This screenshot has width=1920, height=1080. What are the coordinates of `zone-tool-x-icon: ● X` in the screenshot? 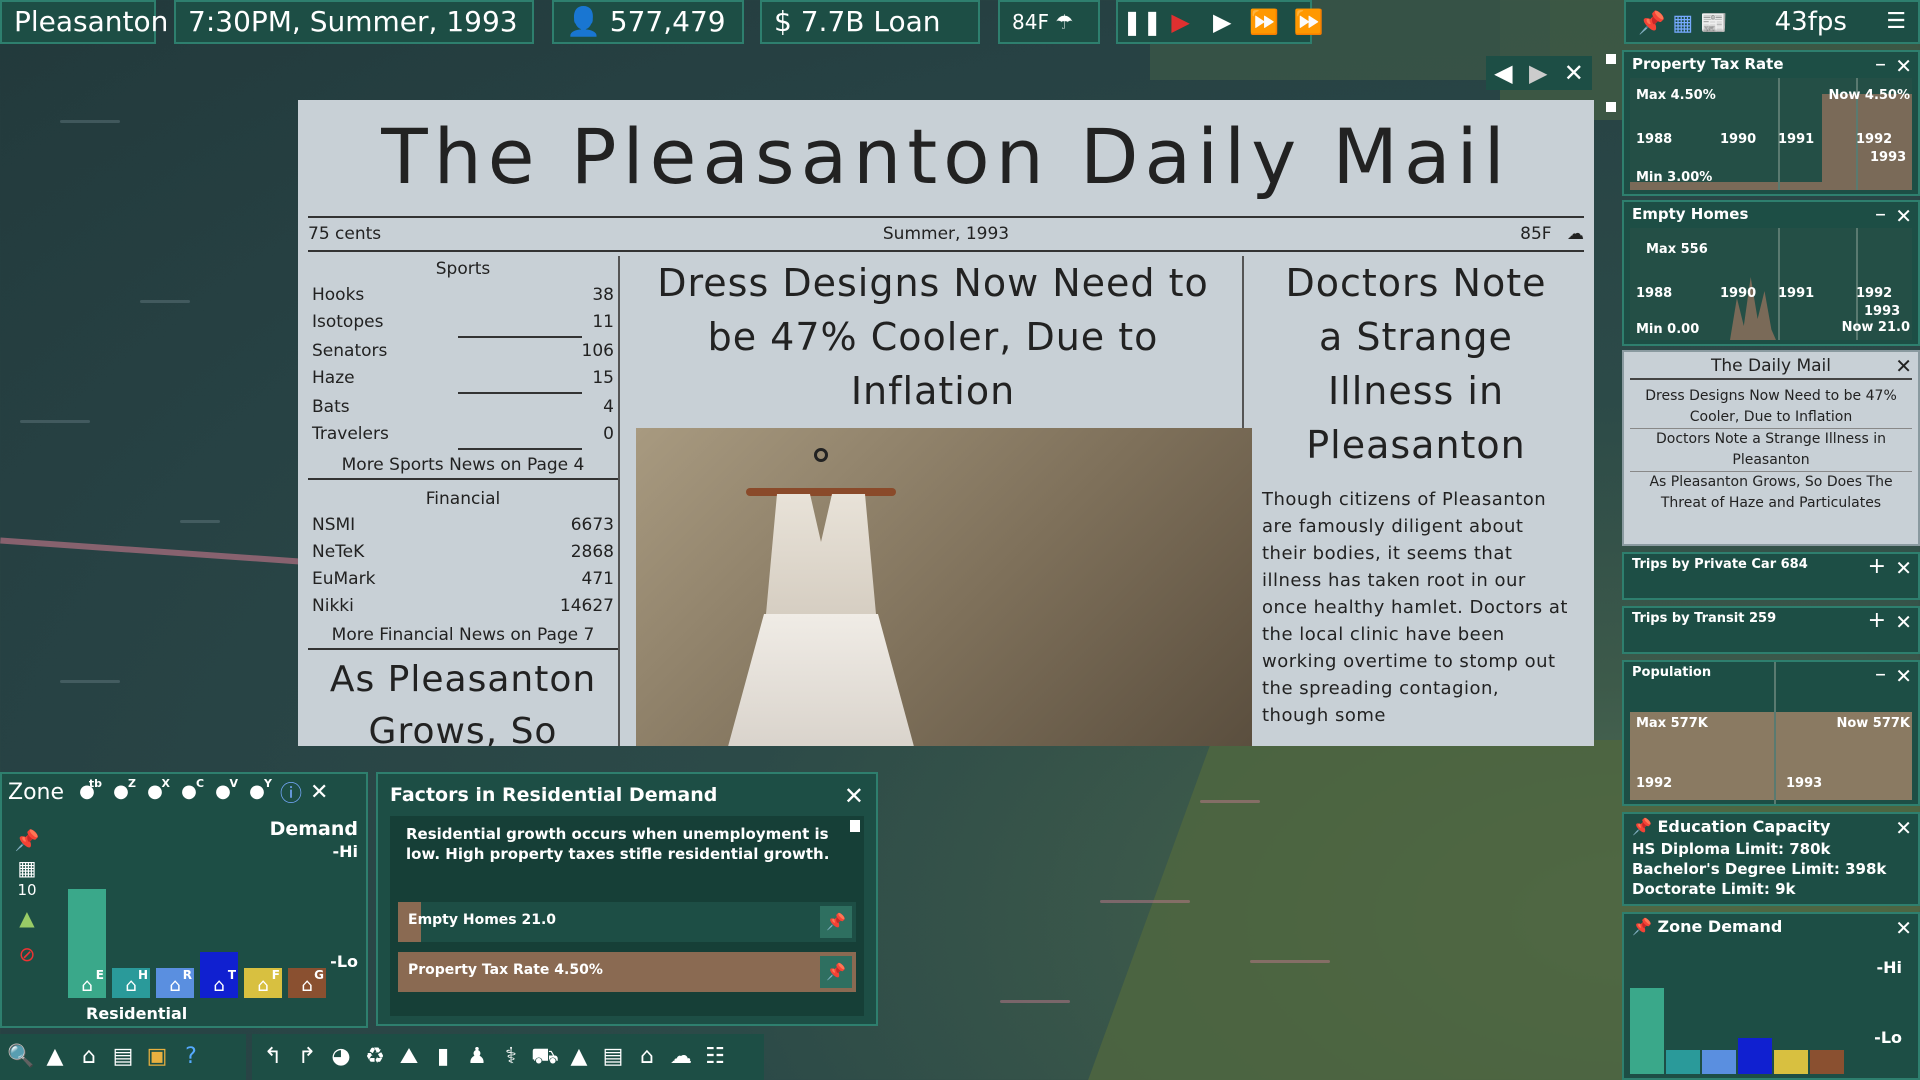 It's located at (155, 792).